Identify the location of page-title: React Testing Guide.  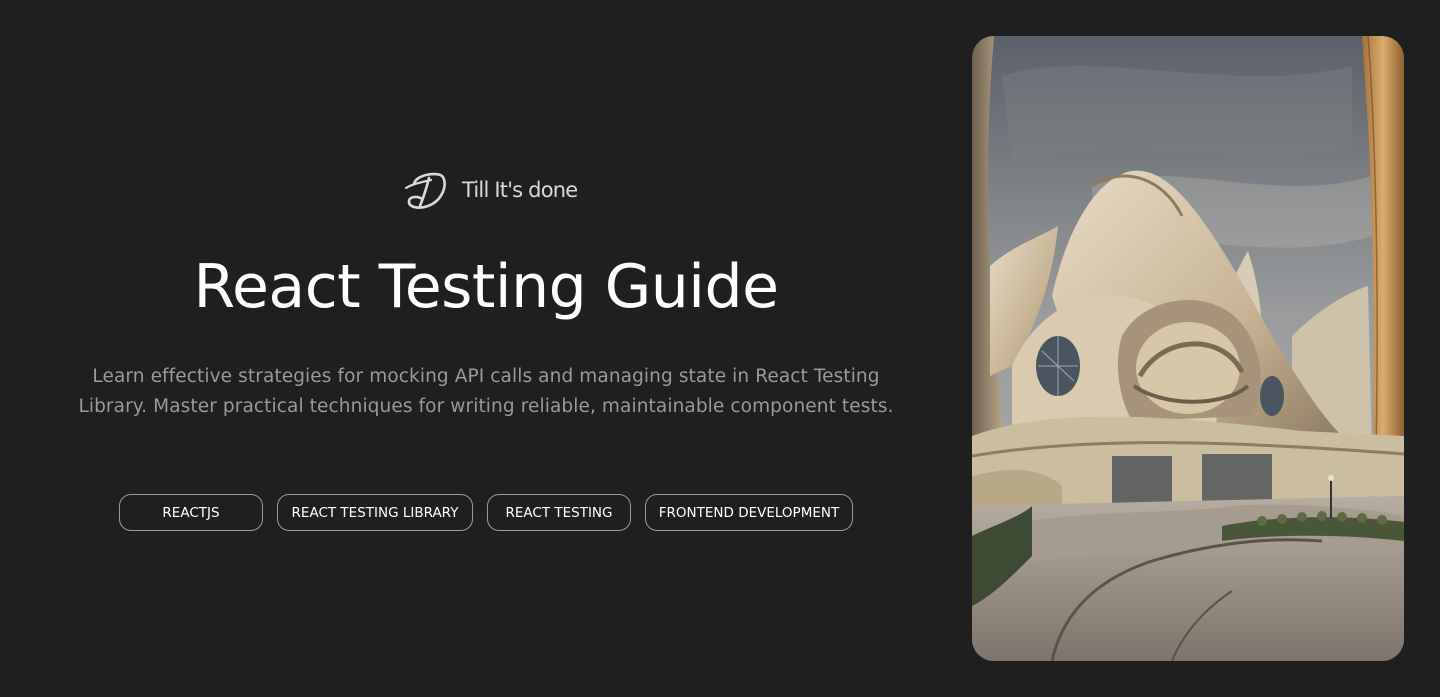
(486, 287).